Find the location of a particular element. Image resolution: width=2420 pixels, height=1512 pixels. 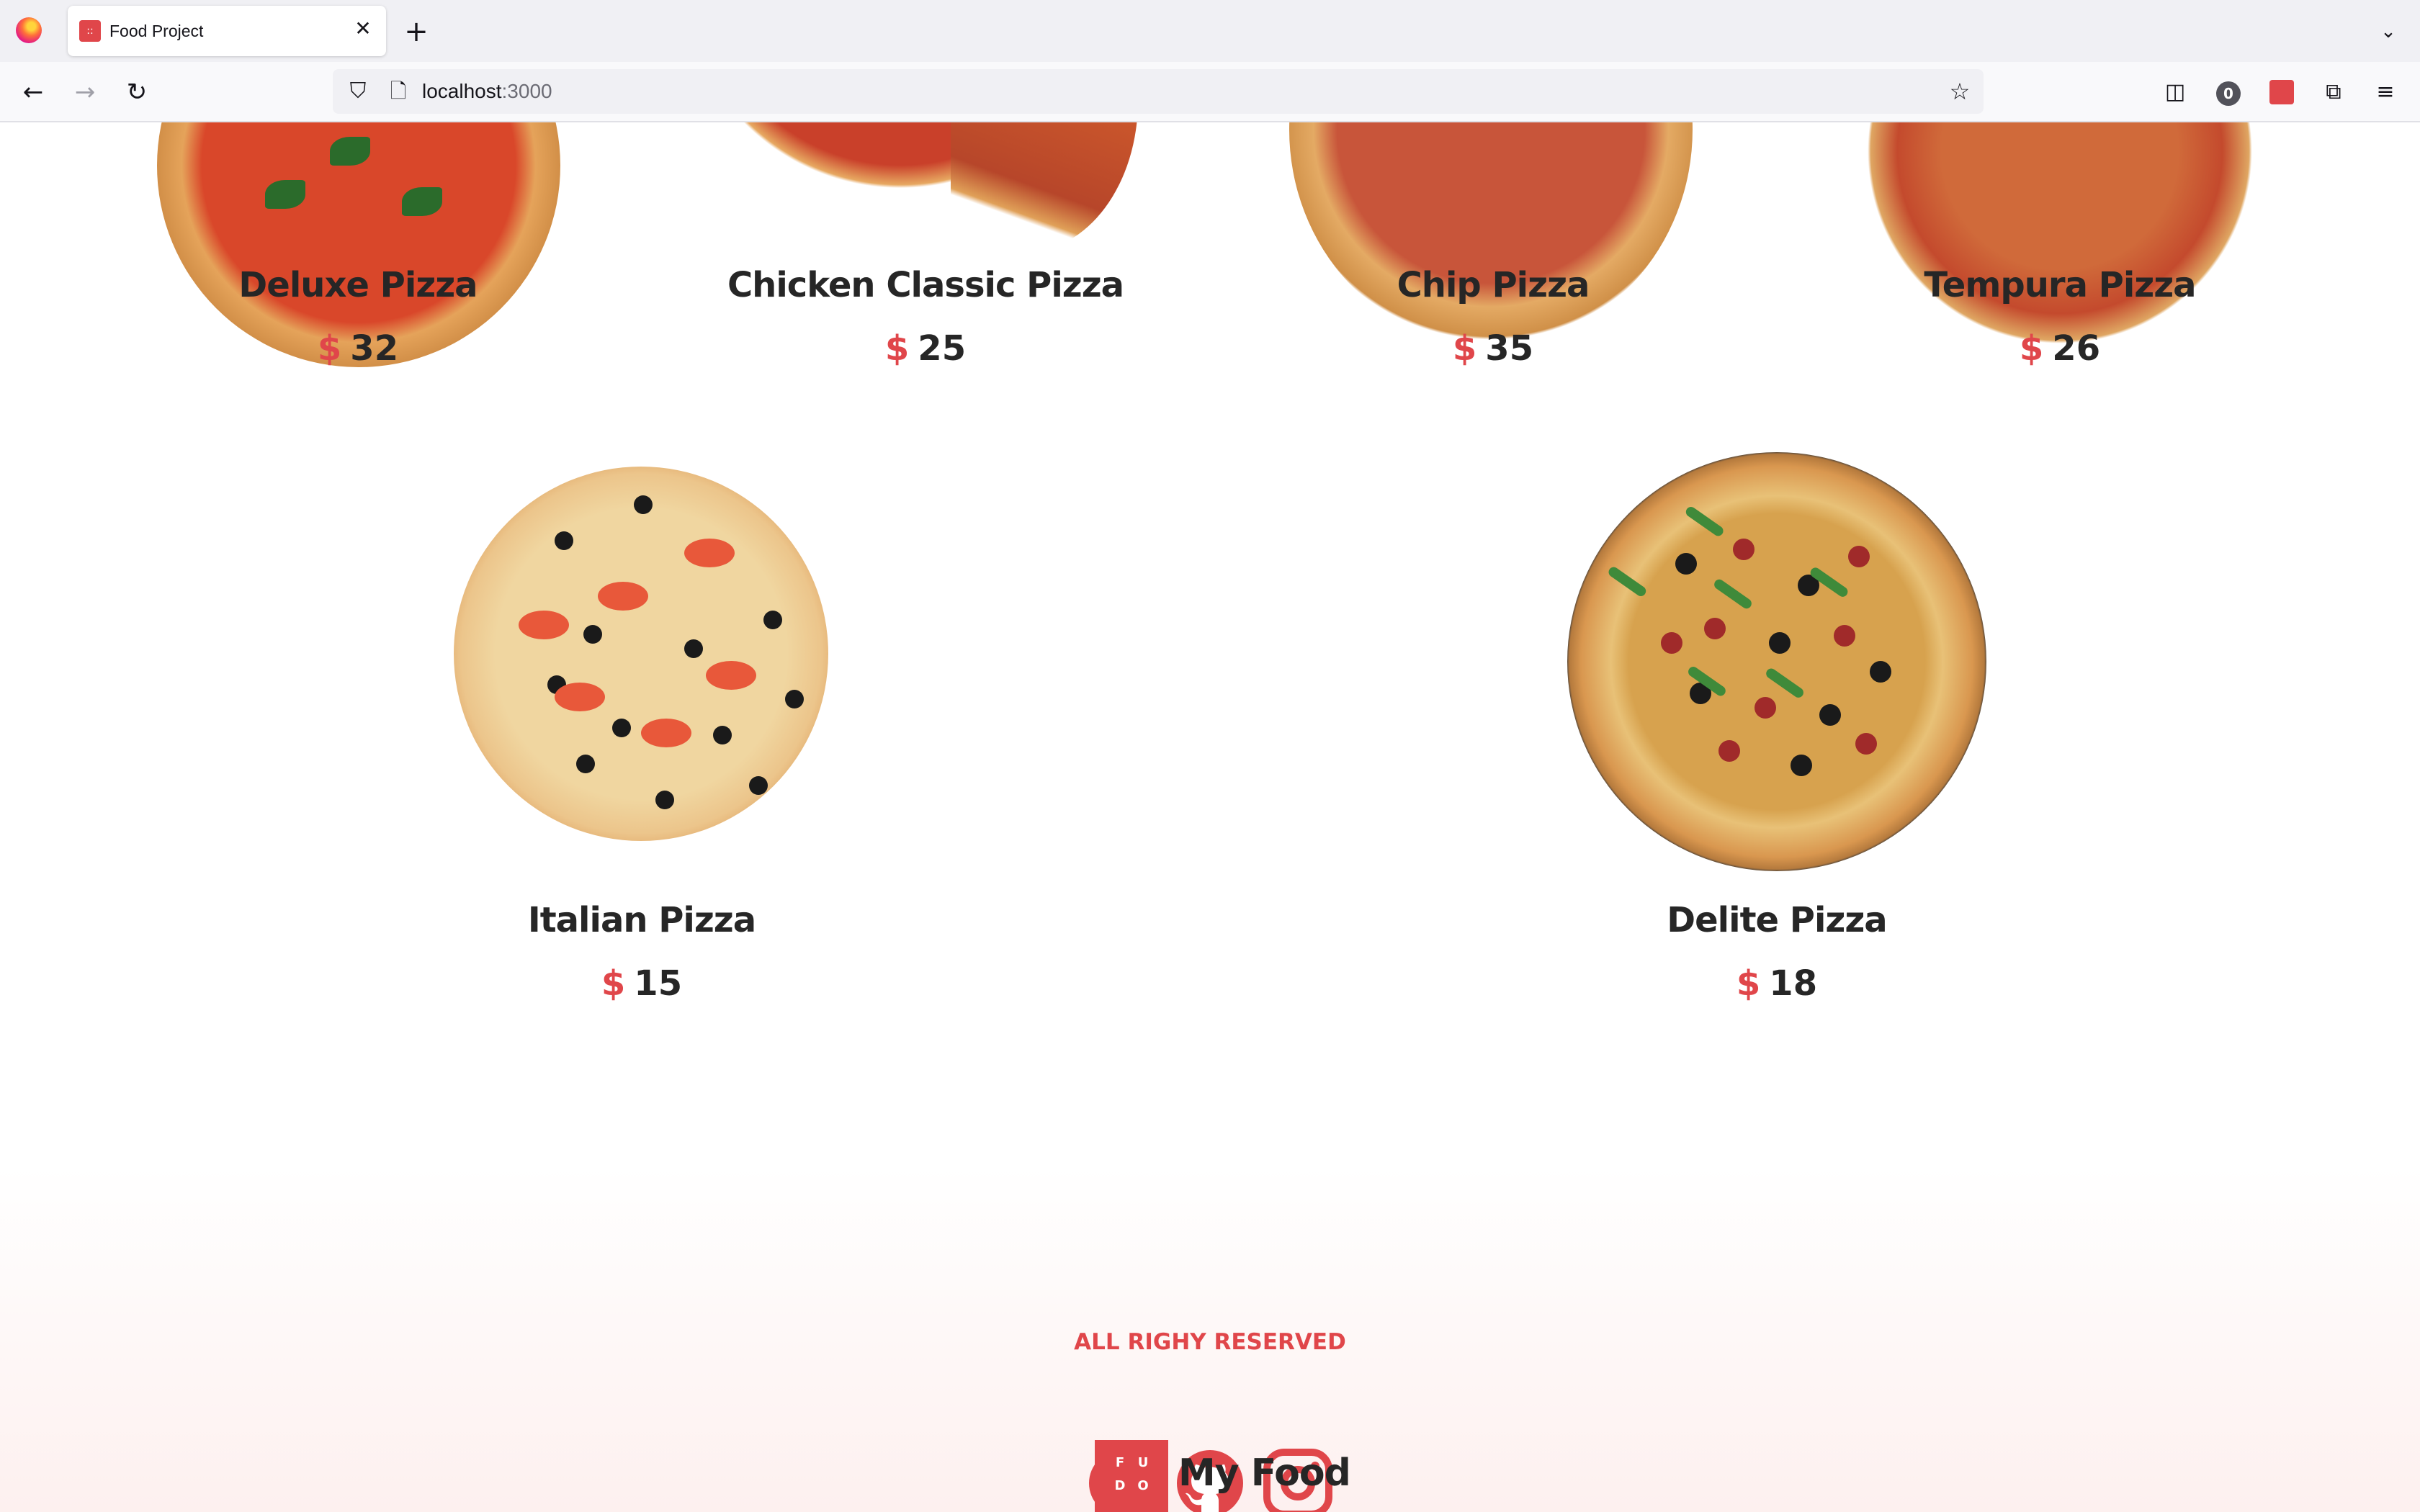

chicken-classic-pizza-image is located at coordinates (814, 162).